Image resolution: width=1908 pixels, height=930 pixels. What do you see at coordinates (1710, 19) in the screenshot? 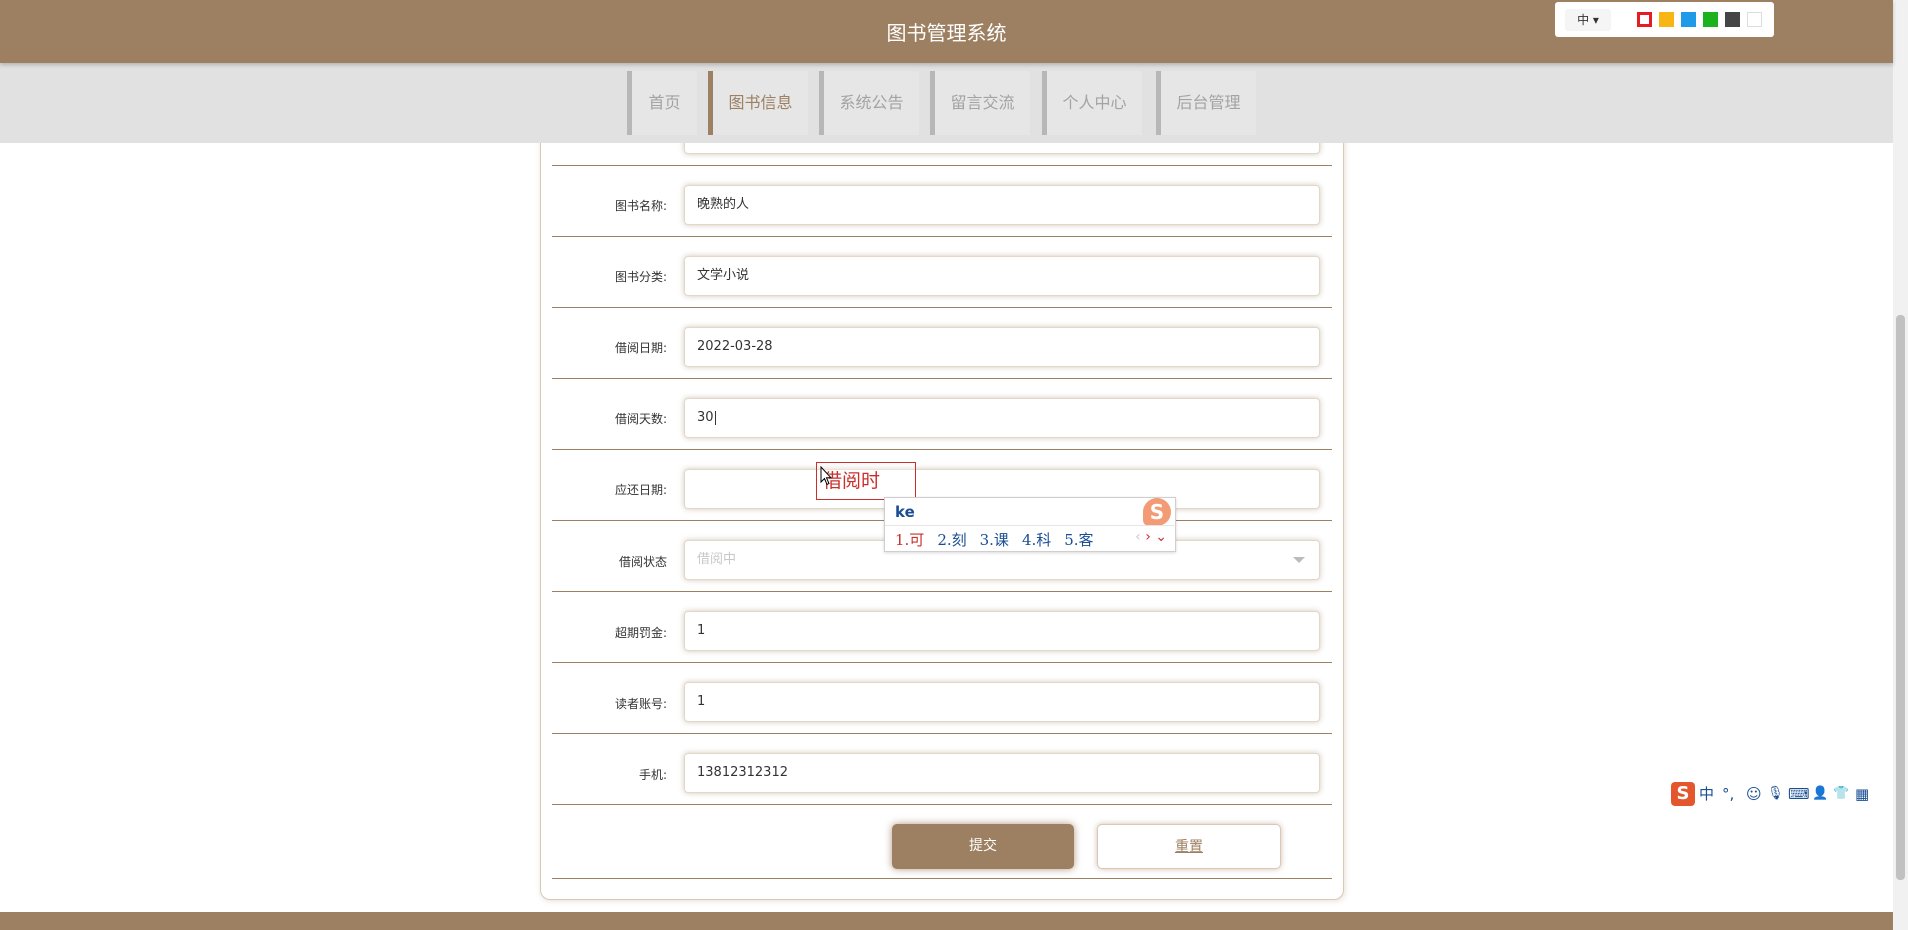
I see `theme-swatch-green` at bounding box center [1710, 19].